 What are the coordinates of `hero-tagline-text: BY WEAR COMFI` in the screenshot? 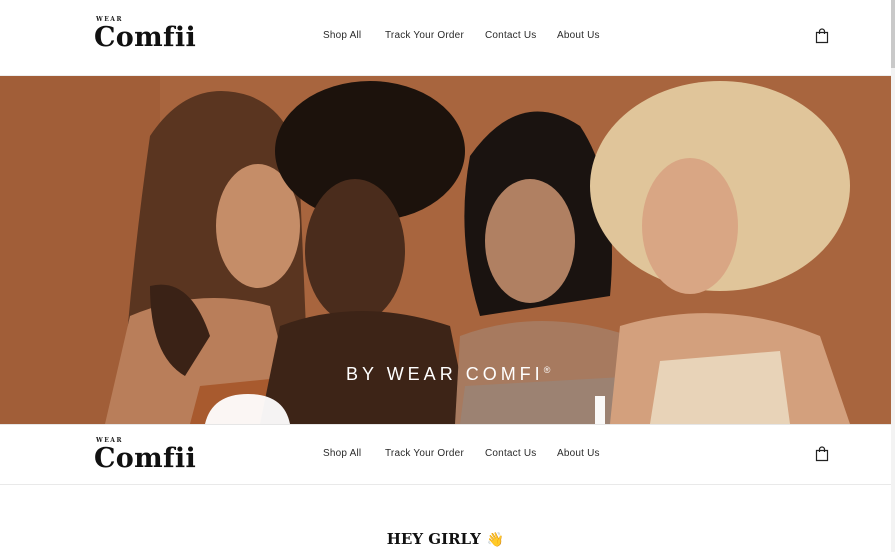 It's located at (445, 374).